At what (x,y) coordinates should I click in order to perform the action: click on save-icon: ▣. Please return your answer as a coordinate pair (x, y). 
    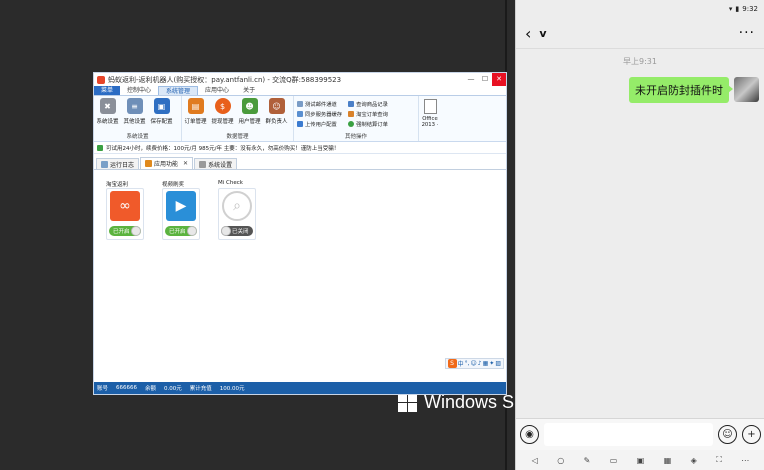
    Looking at the image, I should click on (161, 106).